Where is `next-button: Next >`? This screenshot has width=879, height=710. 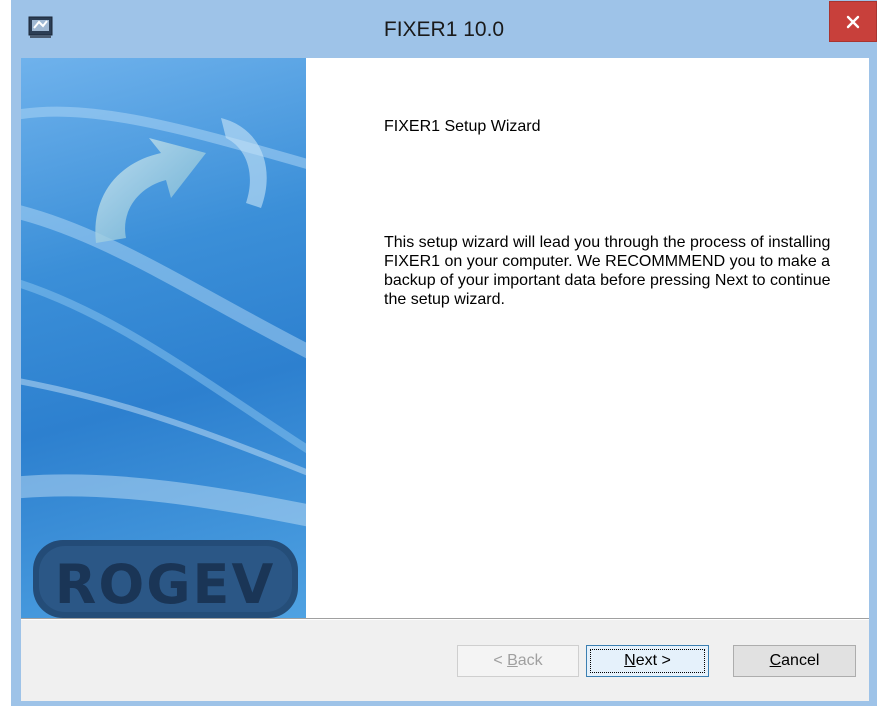
next-button: Next > is located at coordinates (647, 661).